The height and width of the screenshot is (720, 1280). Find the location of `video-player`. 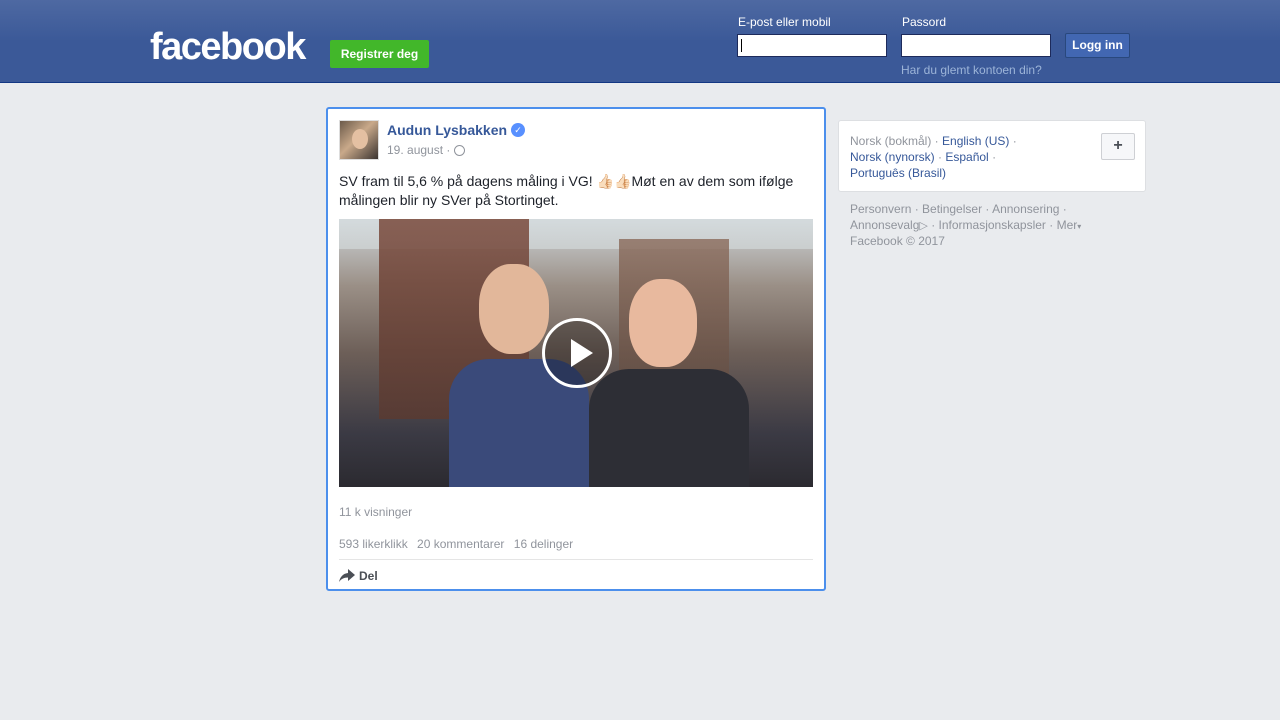

video-player is located at coordinates (576, 353).